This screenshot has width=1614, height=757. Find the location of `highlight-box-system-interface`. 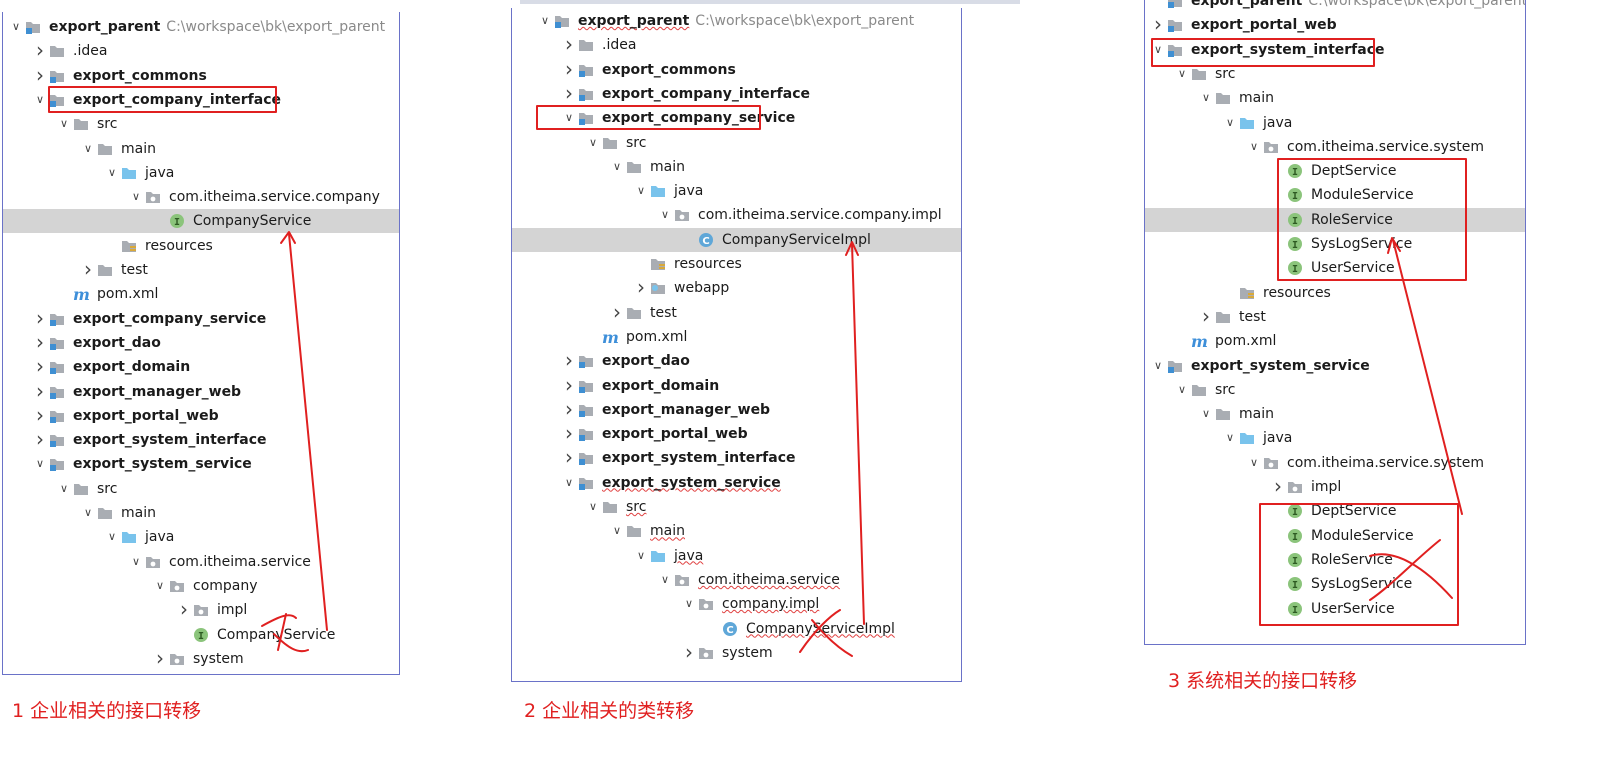

highlight-box-system-interface is located at coordinates (1263, 52).